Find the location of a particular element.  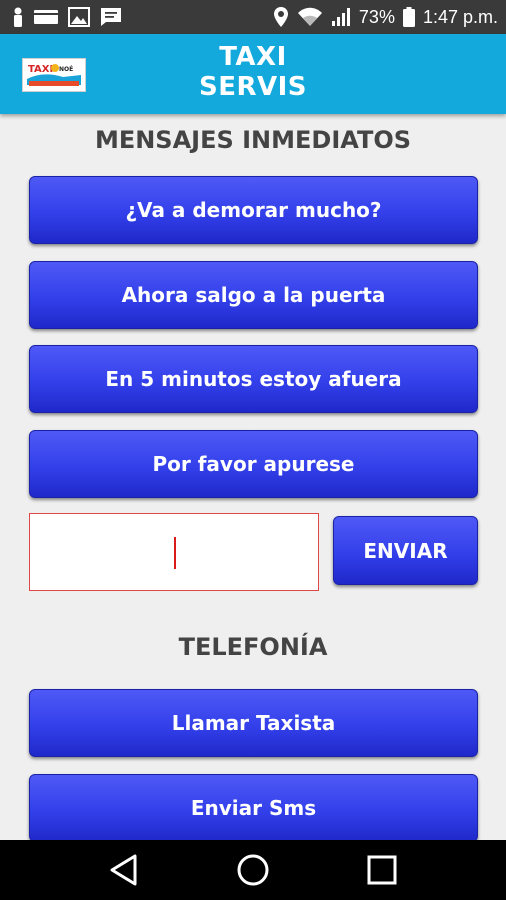

custom-message-input is located at coordinates (174, 552).